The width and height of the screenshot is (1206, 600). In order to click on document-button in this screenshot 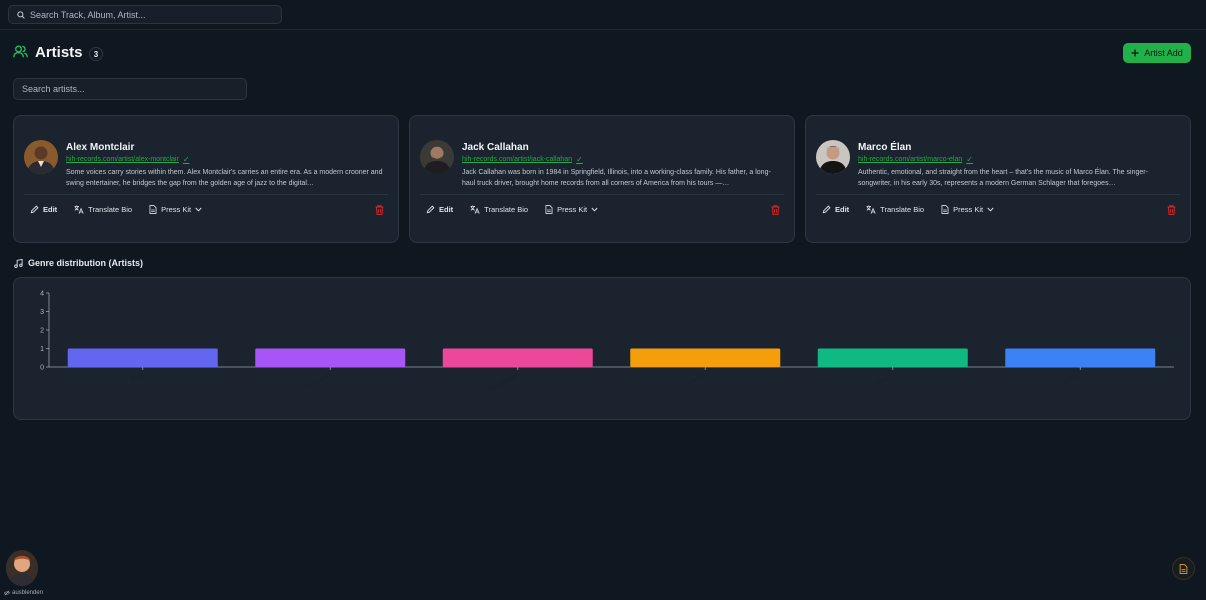, I will do `click(1183, 568)`.